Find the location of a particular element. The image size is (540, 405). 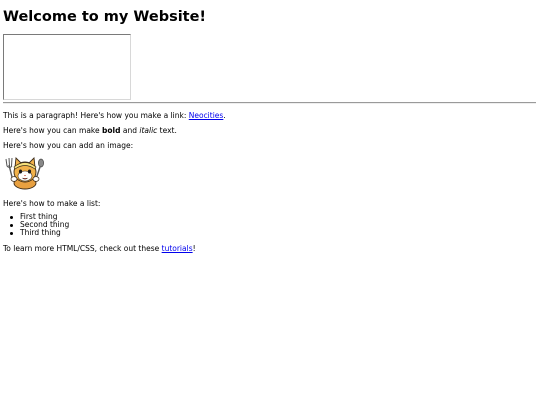

learn-more-text: To learn more HTML/CSS, check out these is located at coordinates (82, 248).